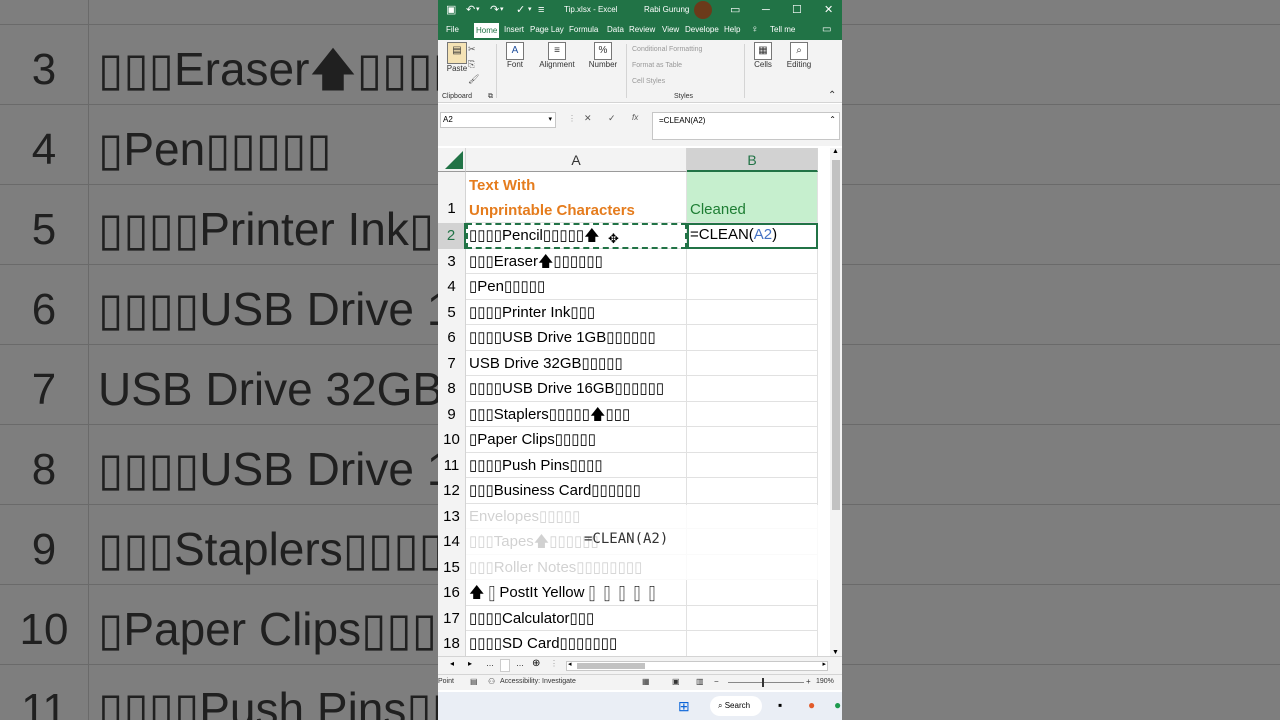  I want to click on row-header: 2, so click(452, 236).